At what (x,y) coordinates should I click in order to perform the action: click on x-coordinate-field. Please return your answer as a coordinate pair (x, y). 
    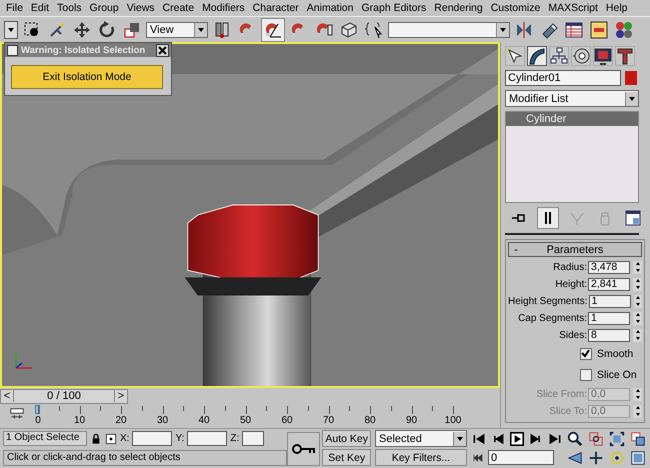
    Looking at the image, I should click on (152, 438).